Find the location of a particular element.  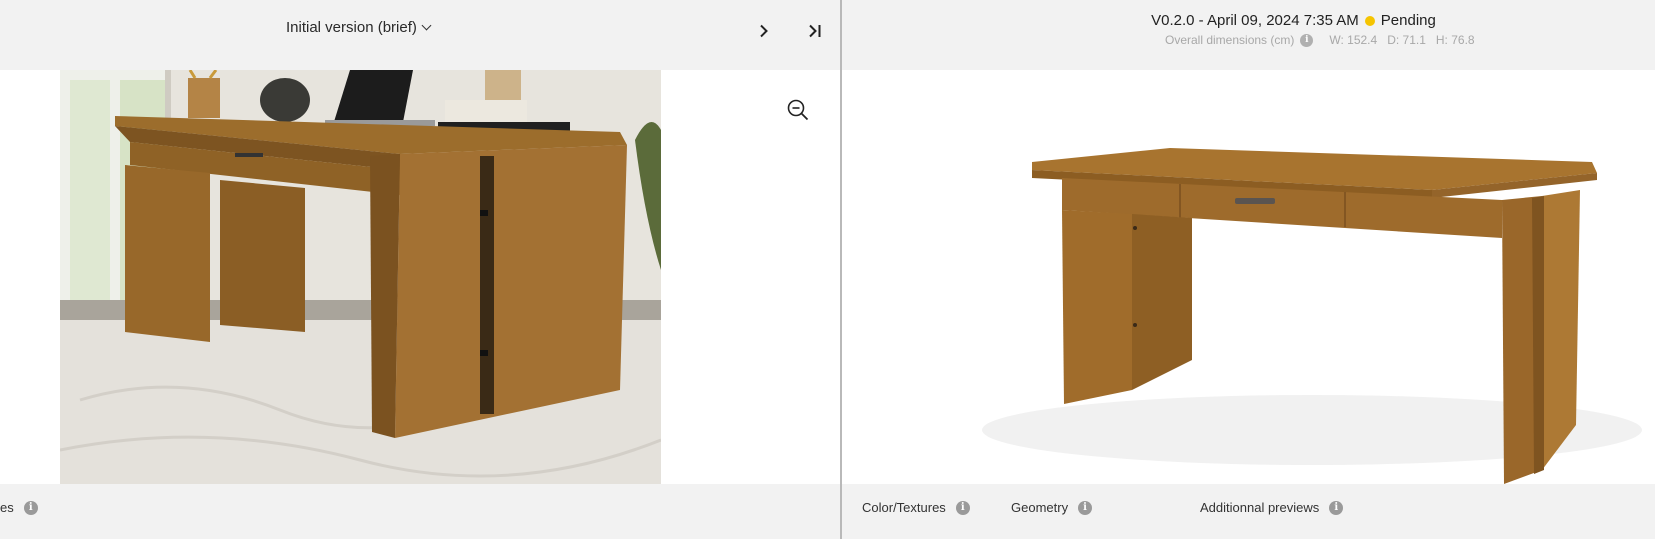

zoom-out-icon is located at coordinates (798, 110).